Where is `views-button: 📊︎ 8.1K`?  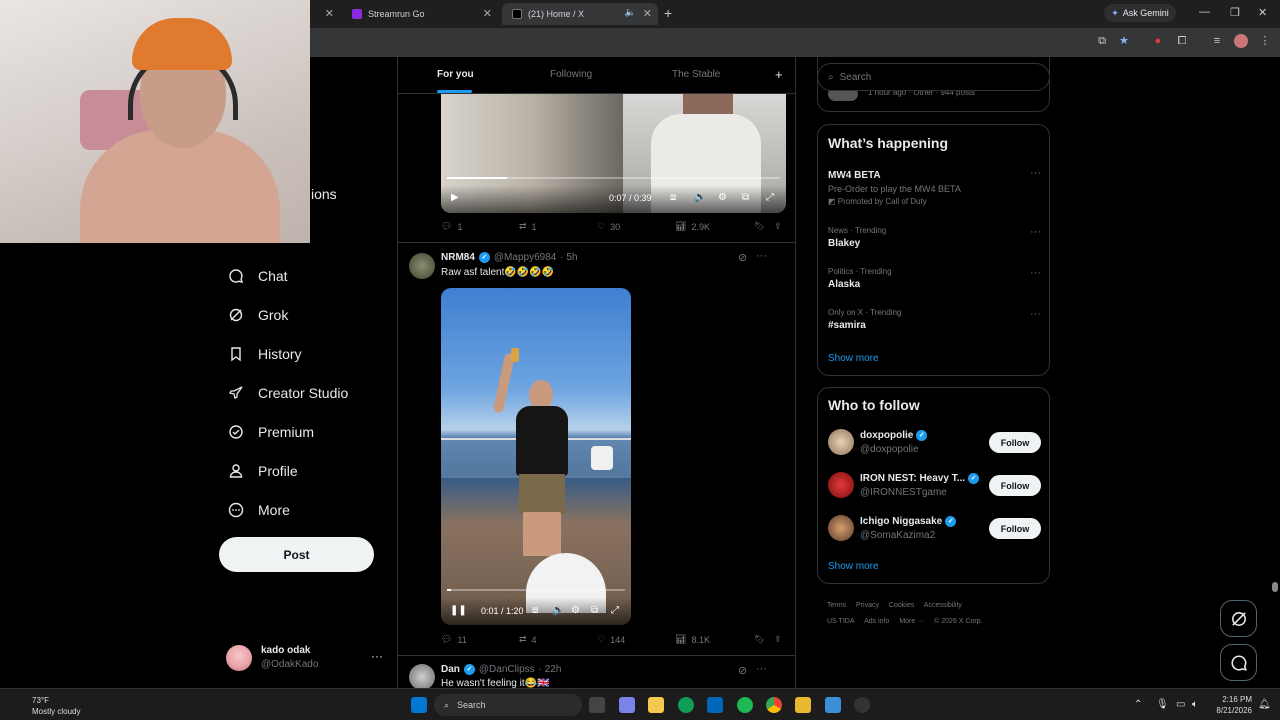
views-button: 📊︎ 8.1K is located at coordinates (692, 639).